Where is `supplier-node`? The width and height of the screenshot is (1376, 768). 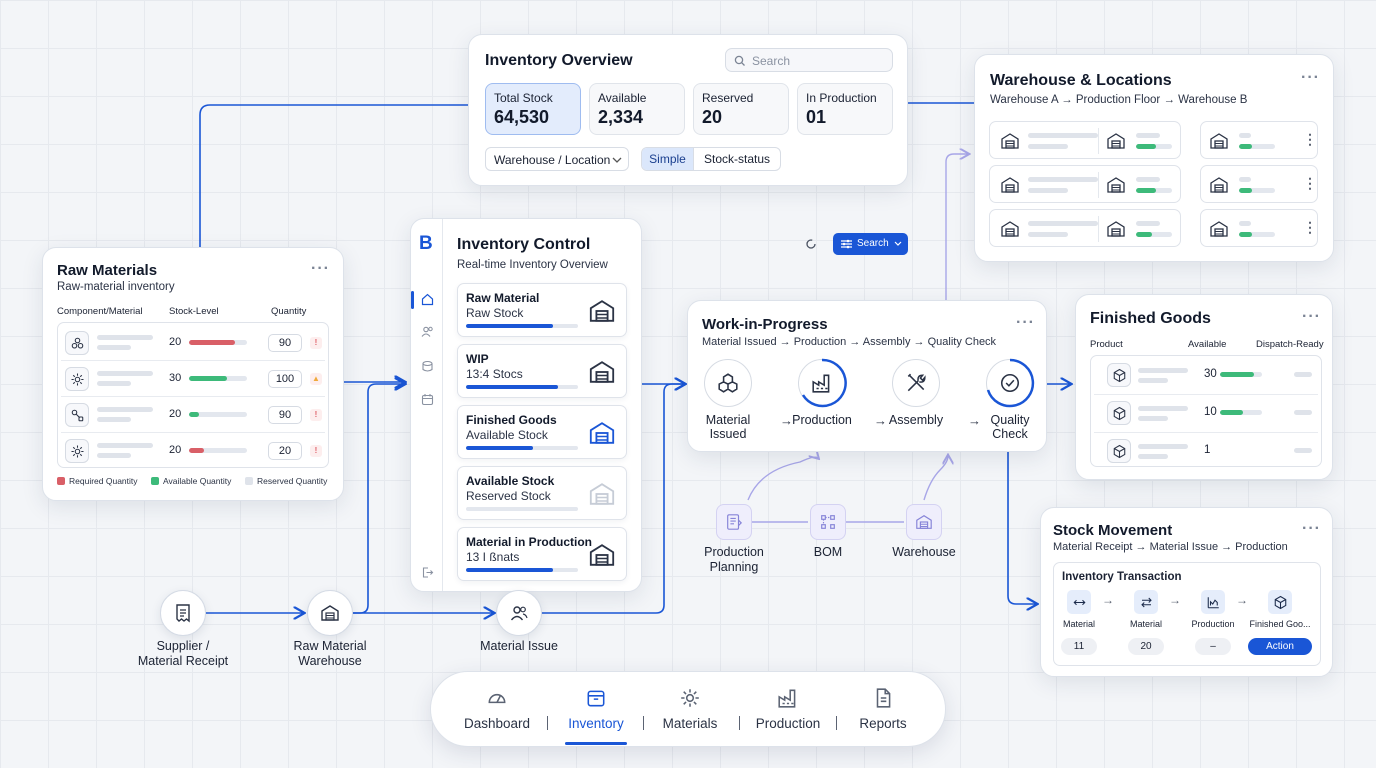
supplier-node is located at coordinates (183, 613).